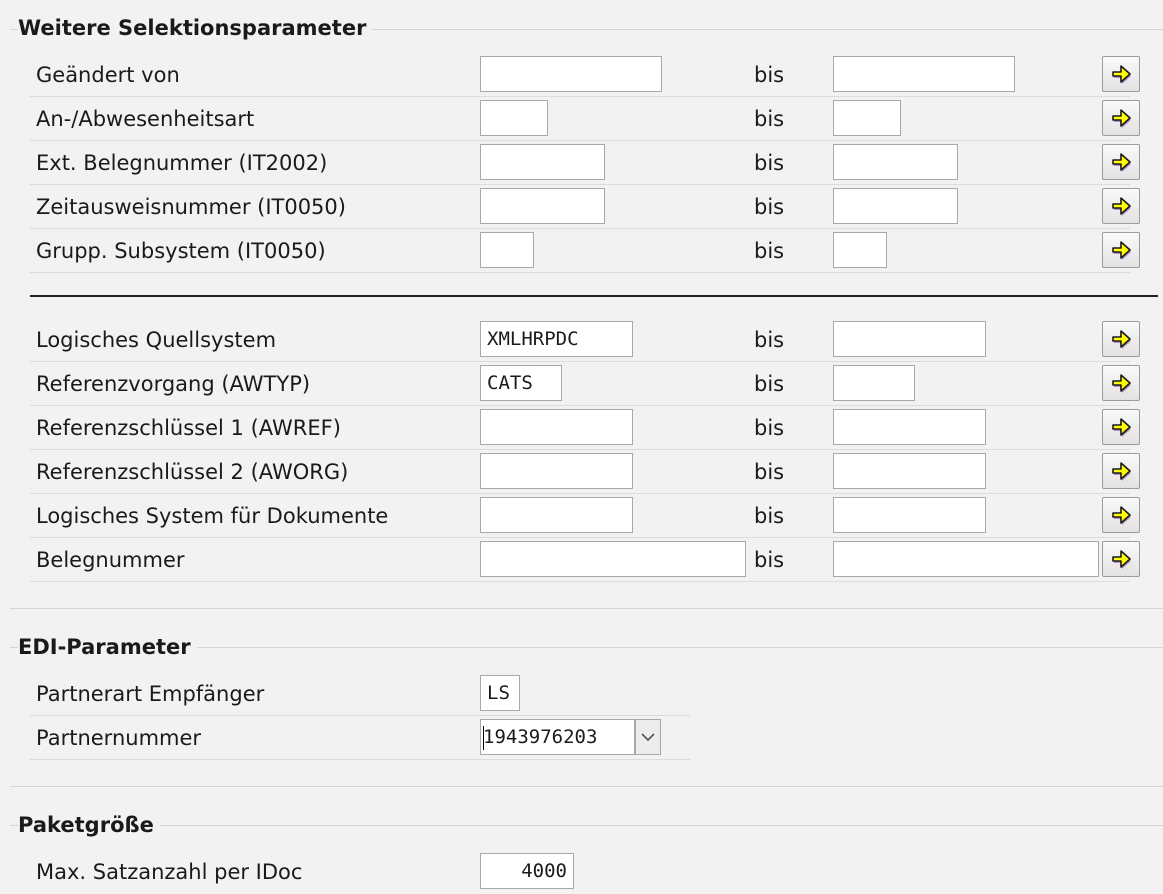 The image size is (1163, 894). What do you see at coordinates (909, 471) in the screenshot?
I see `referenzschluessel-2-high-input` at bounding box center [909, 471].